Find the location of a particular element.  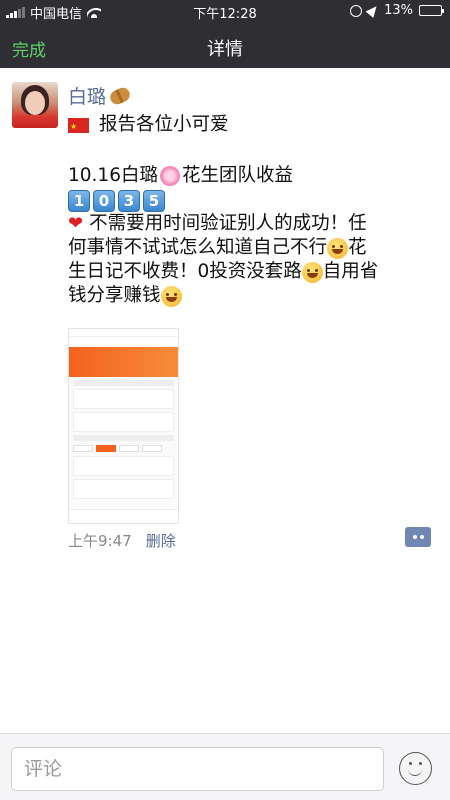

page-title: 详情 is located at coordinates (225, 49).